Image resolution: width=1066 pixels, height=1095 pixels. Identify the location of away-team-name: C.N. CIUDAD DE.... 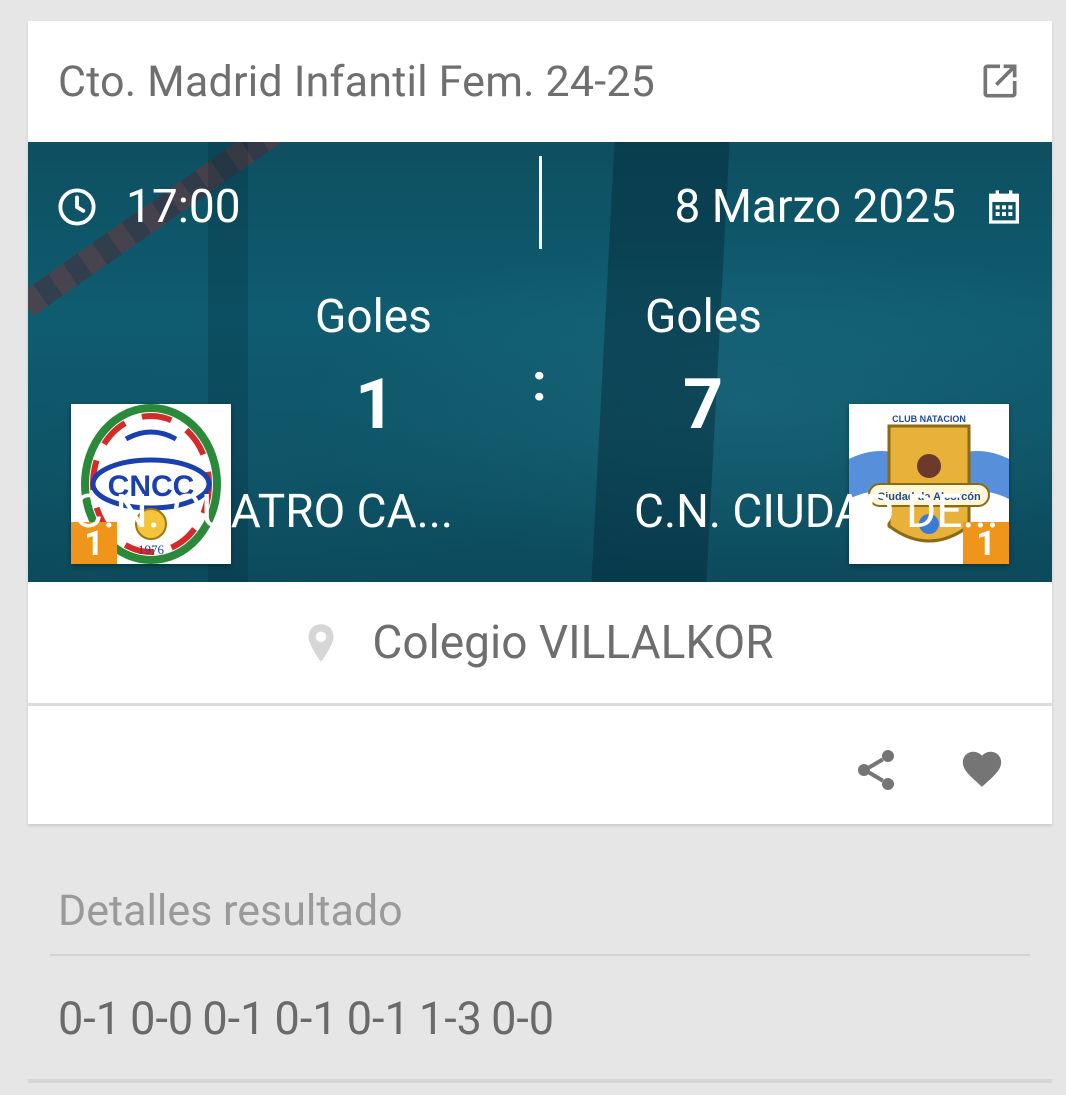
(816, 512).